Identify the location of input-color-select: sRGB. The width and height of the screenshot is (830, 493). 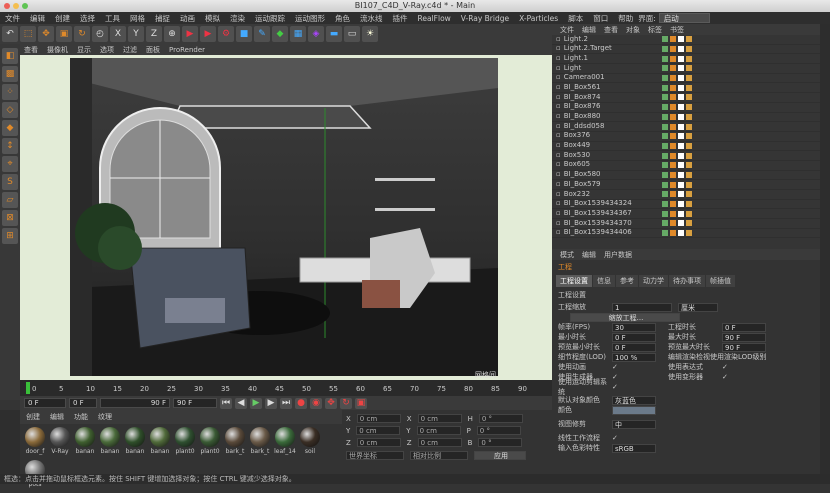
(634, 448).